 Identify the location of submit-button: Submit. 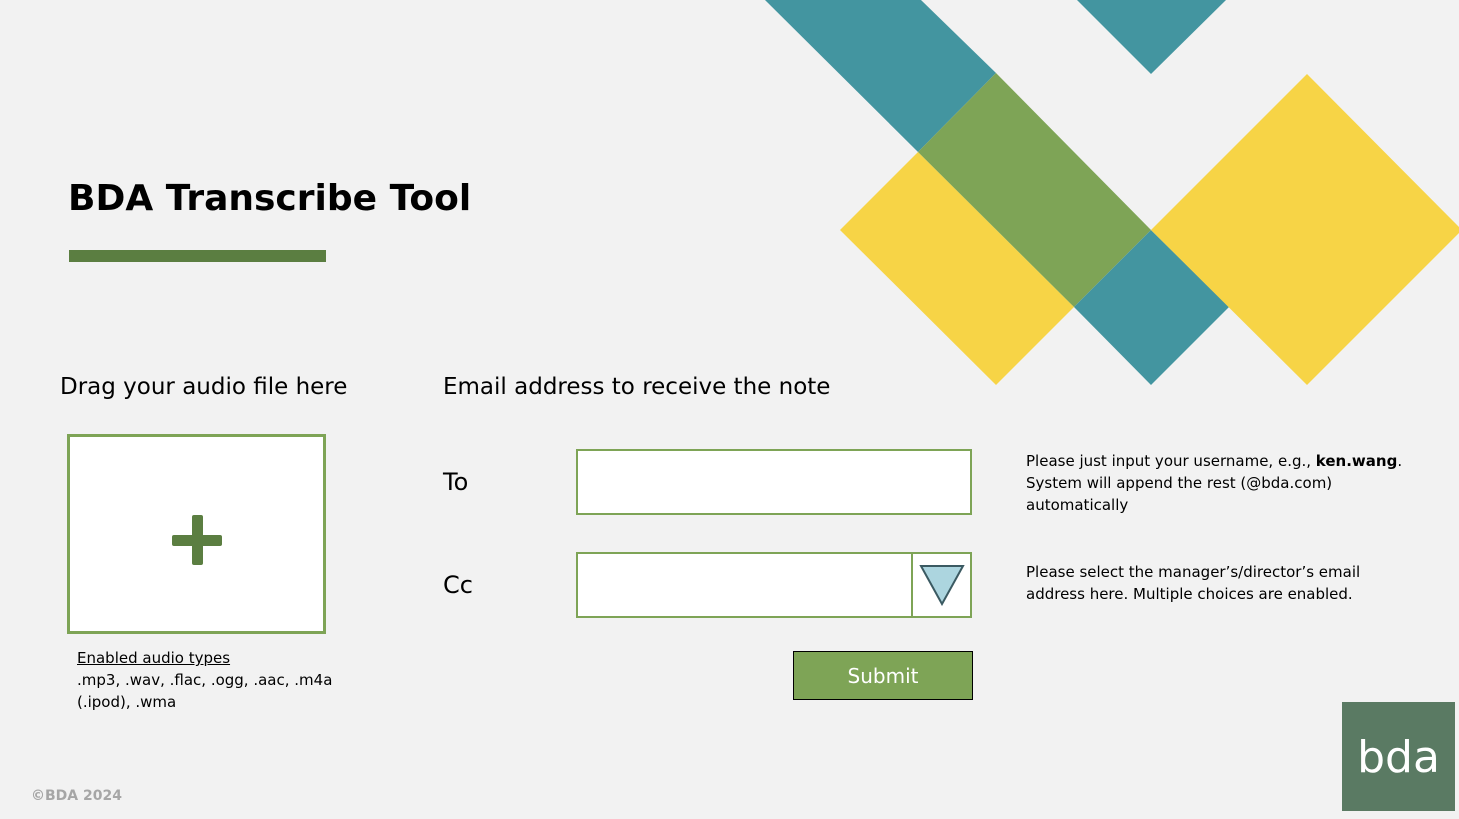
(883, 675).